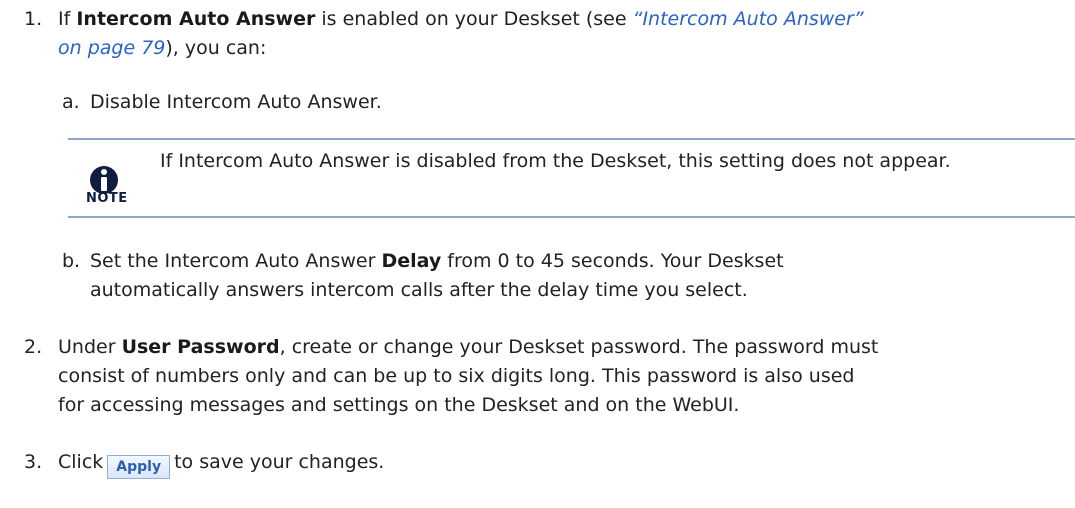 The image size is (1075, 508). I want to click on apply-button: Apply, so click(139, 467).